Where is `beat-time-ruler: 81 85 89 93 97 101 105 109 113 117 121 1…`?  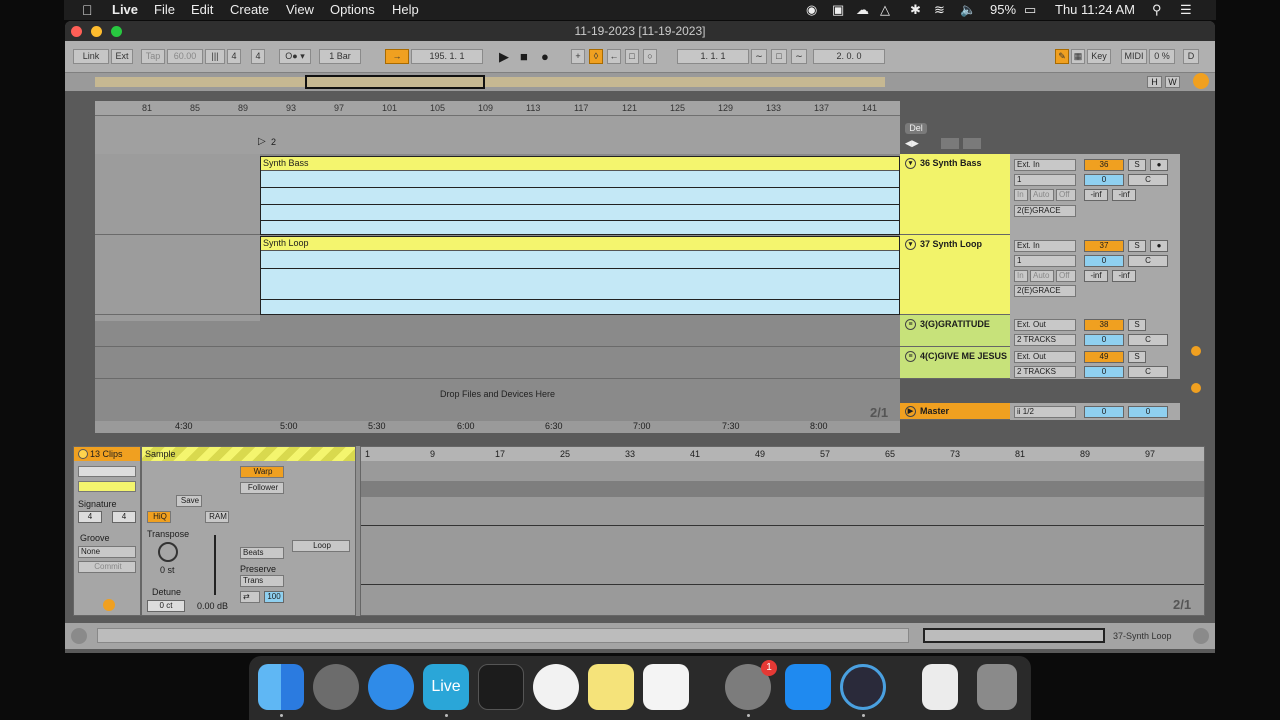
beat-time-ruler: 81 85 89 93 97 101 105 109 113 117 121 1… is located at coordinates (497, 108).